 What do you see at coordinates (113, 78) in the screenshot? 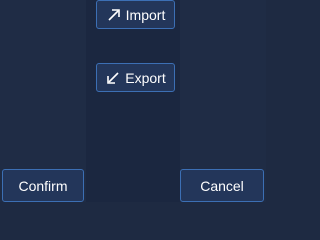
I see `arrow-down-left-icon` at bounding box center [113, 78].